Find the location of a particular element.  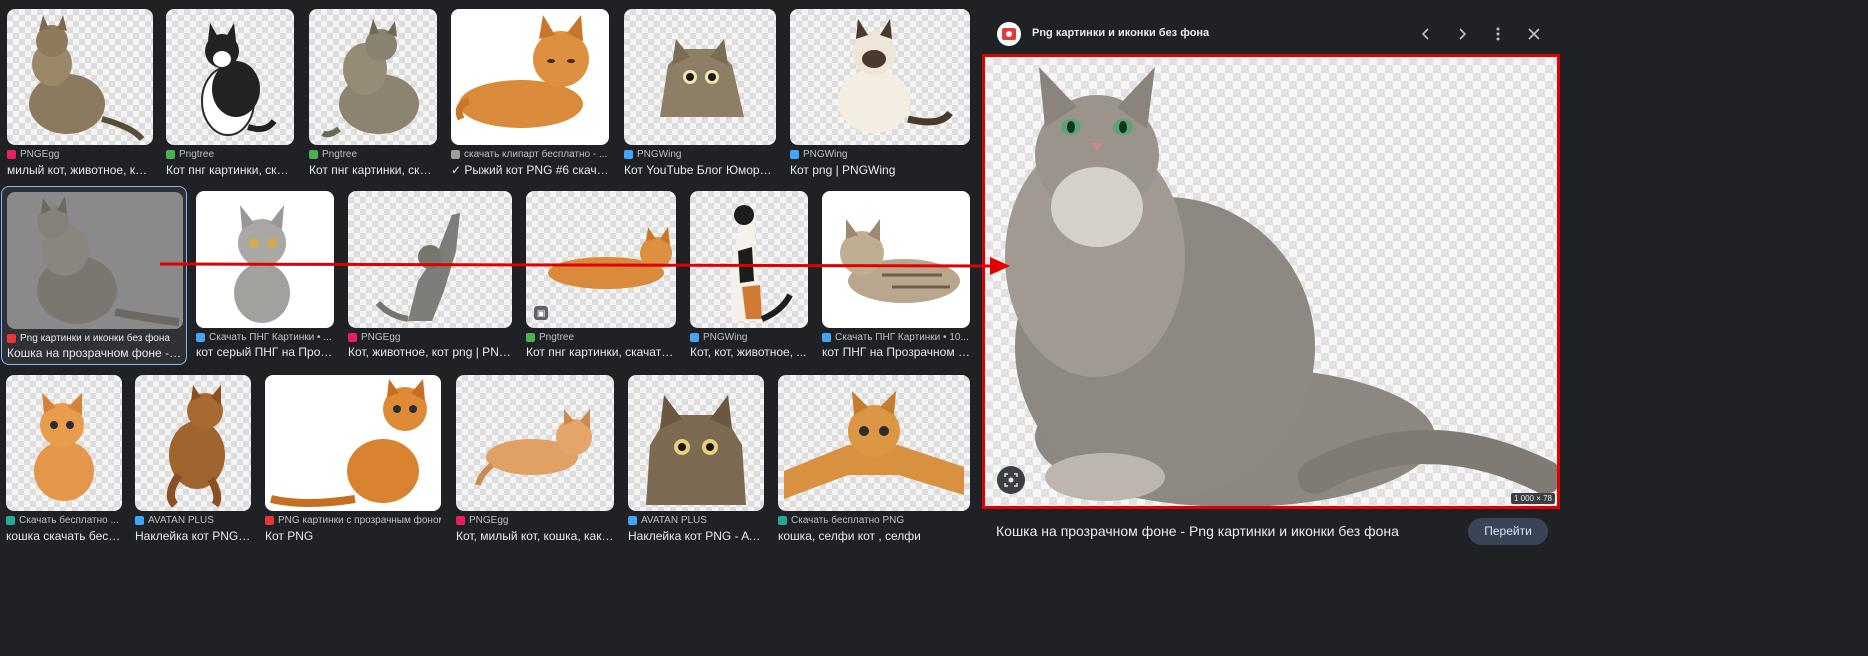

result-card: PNGWing Кот png | PNGWing is located at coordinates (880, 93).